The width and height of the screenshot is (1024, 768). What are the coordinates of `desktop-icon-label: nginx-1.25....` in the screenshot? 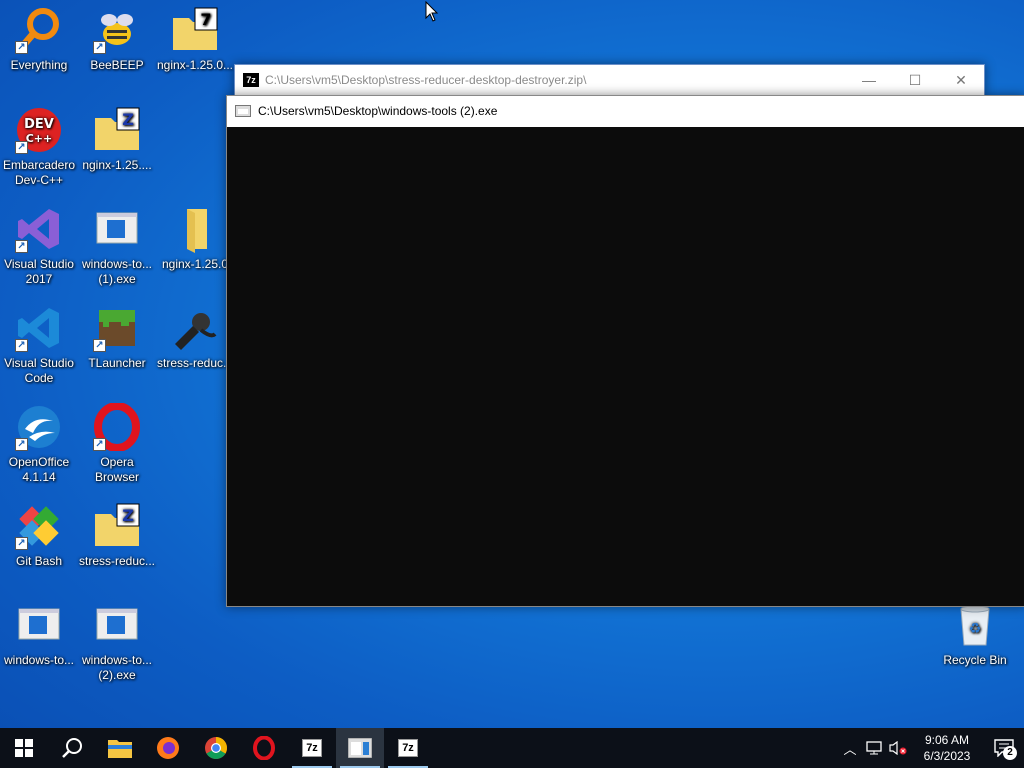 It's located at (117, 165).